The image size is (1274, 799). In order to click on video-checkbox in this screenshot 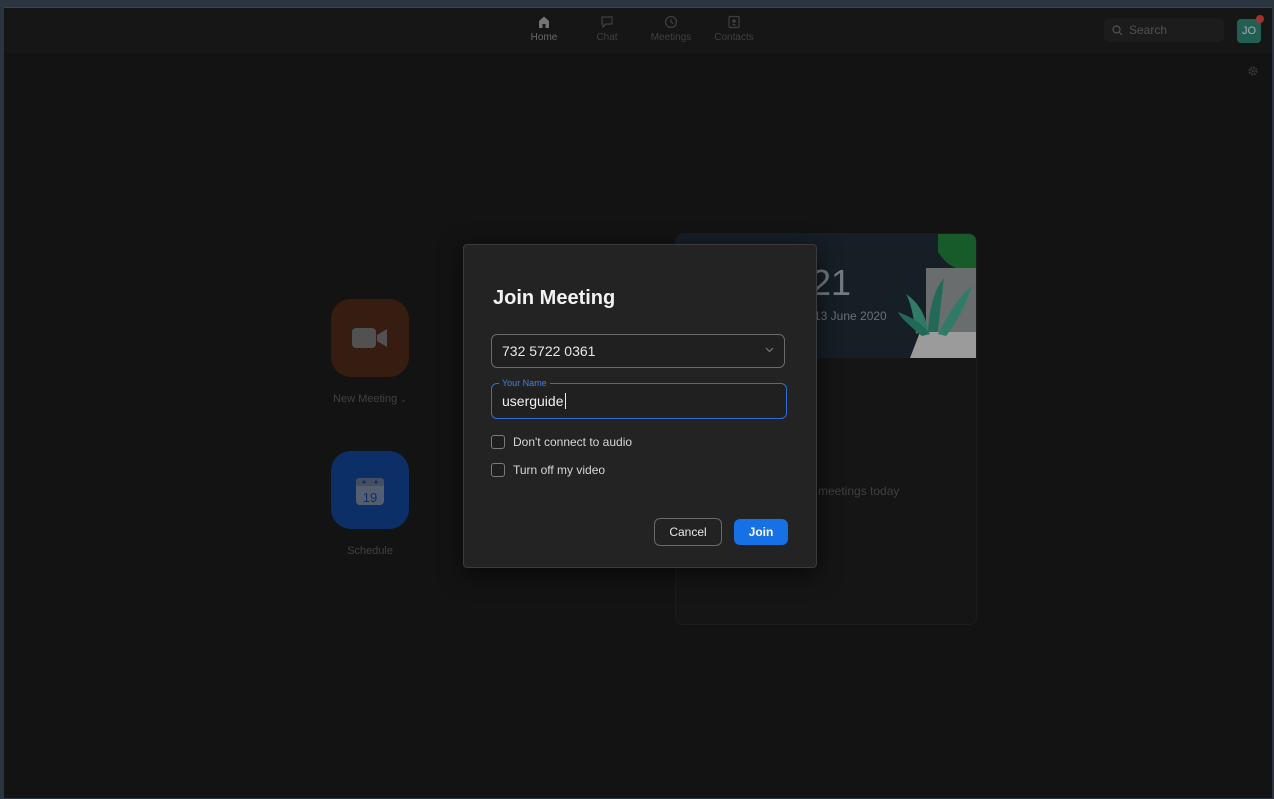, I will do `click(498, 470)`.